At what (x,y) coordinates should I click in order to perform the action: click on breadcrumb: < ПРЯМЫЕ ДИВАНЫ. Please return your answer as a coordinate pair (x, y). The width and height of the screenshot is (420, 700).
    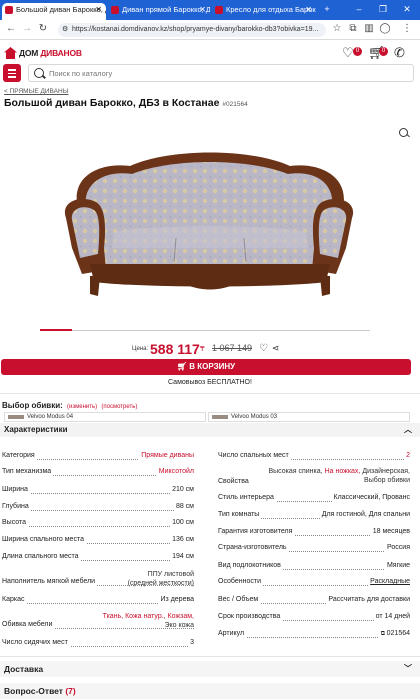
    Looking at the image, I should click on (36, 91).